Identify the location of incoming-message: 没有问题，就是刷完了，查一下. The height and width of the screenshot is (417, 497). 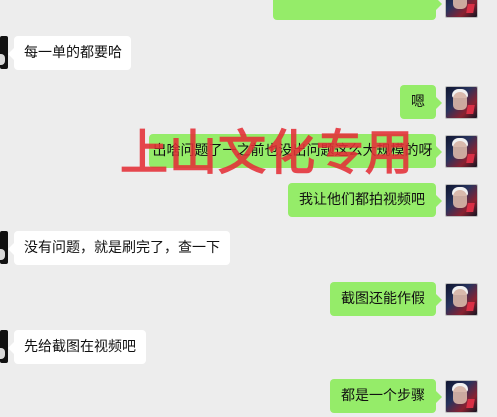
(119, 248).